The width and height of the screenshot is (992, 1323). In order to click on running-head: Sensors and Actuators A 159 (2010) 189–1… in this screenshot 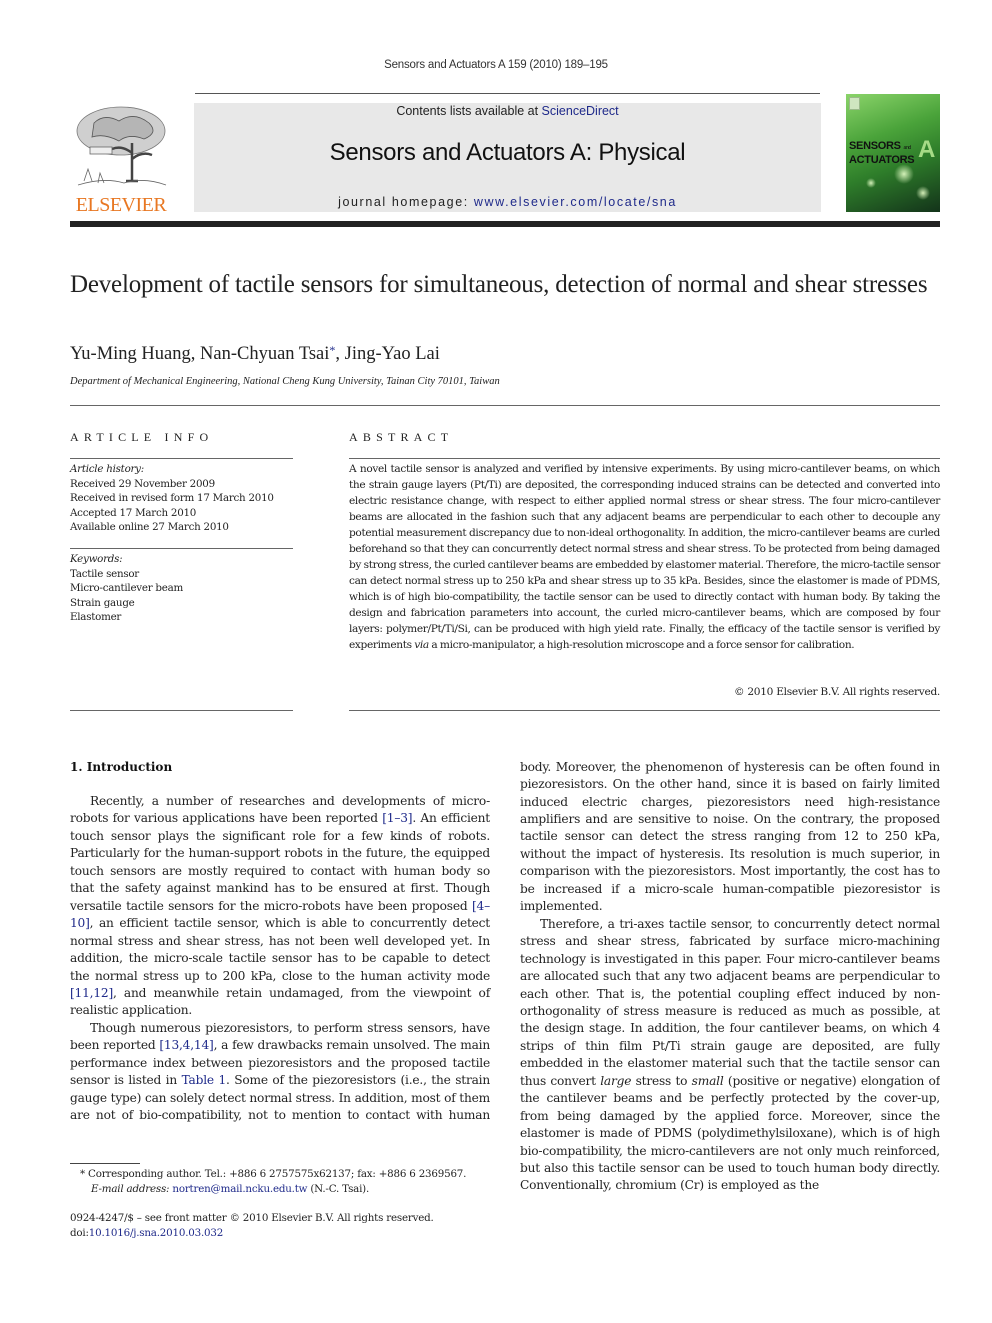, I will do `click(496, 65)`.